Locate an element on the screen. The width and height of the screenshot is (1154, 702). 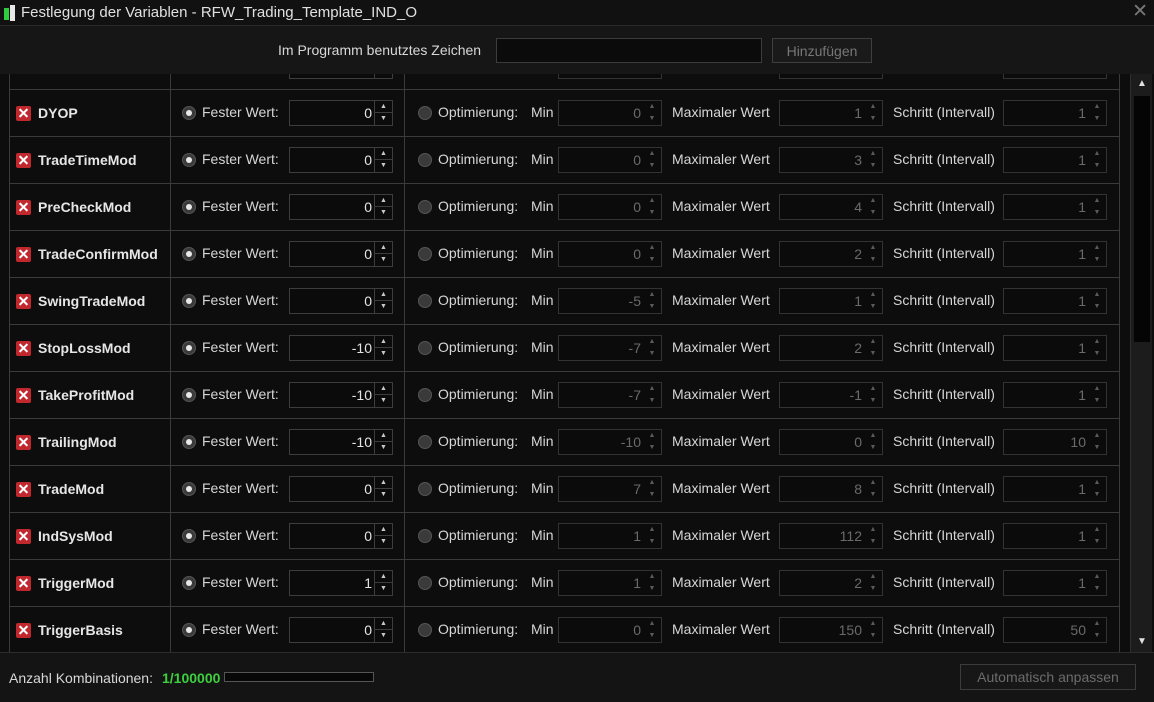
max-stepper: 150 ▲ ▼ is located at coordinates (831, 630).